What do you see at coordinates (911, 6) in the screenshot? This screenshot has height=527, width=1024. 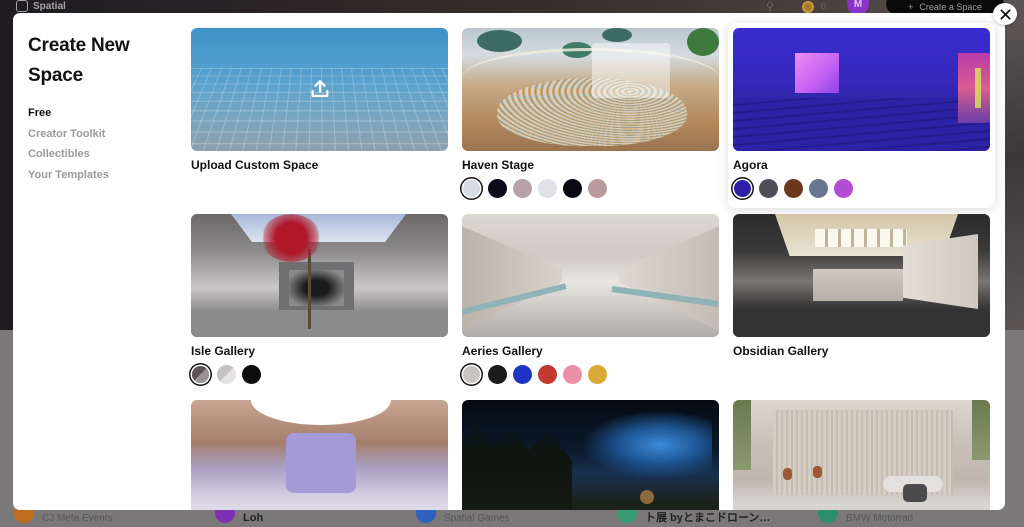 I see `plus-icon: +` at bounding box center [911, 6].